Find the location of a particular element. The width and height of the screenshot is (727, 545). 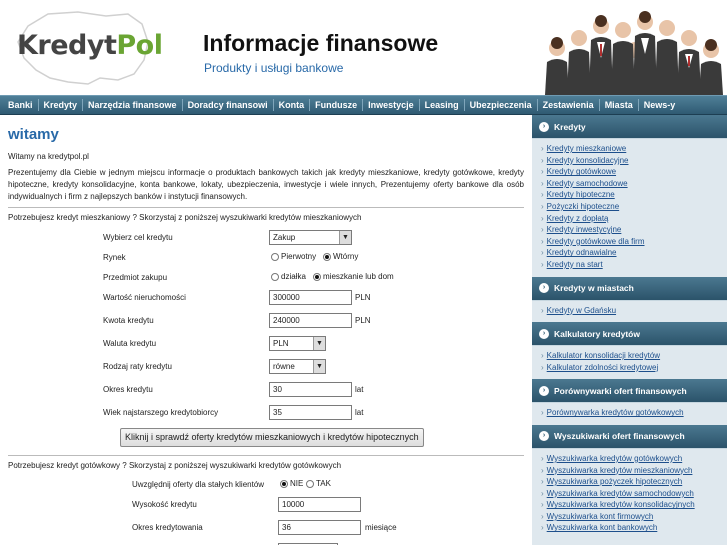

nav-item: News-y is located at coordinates (660, 105).